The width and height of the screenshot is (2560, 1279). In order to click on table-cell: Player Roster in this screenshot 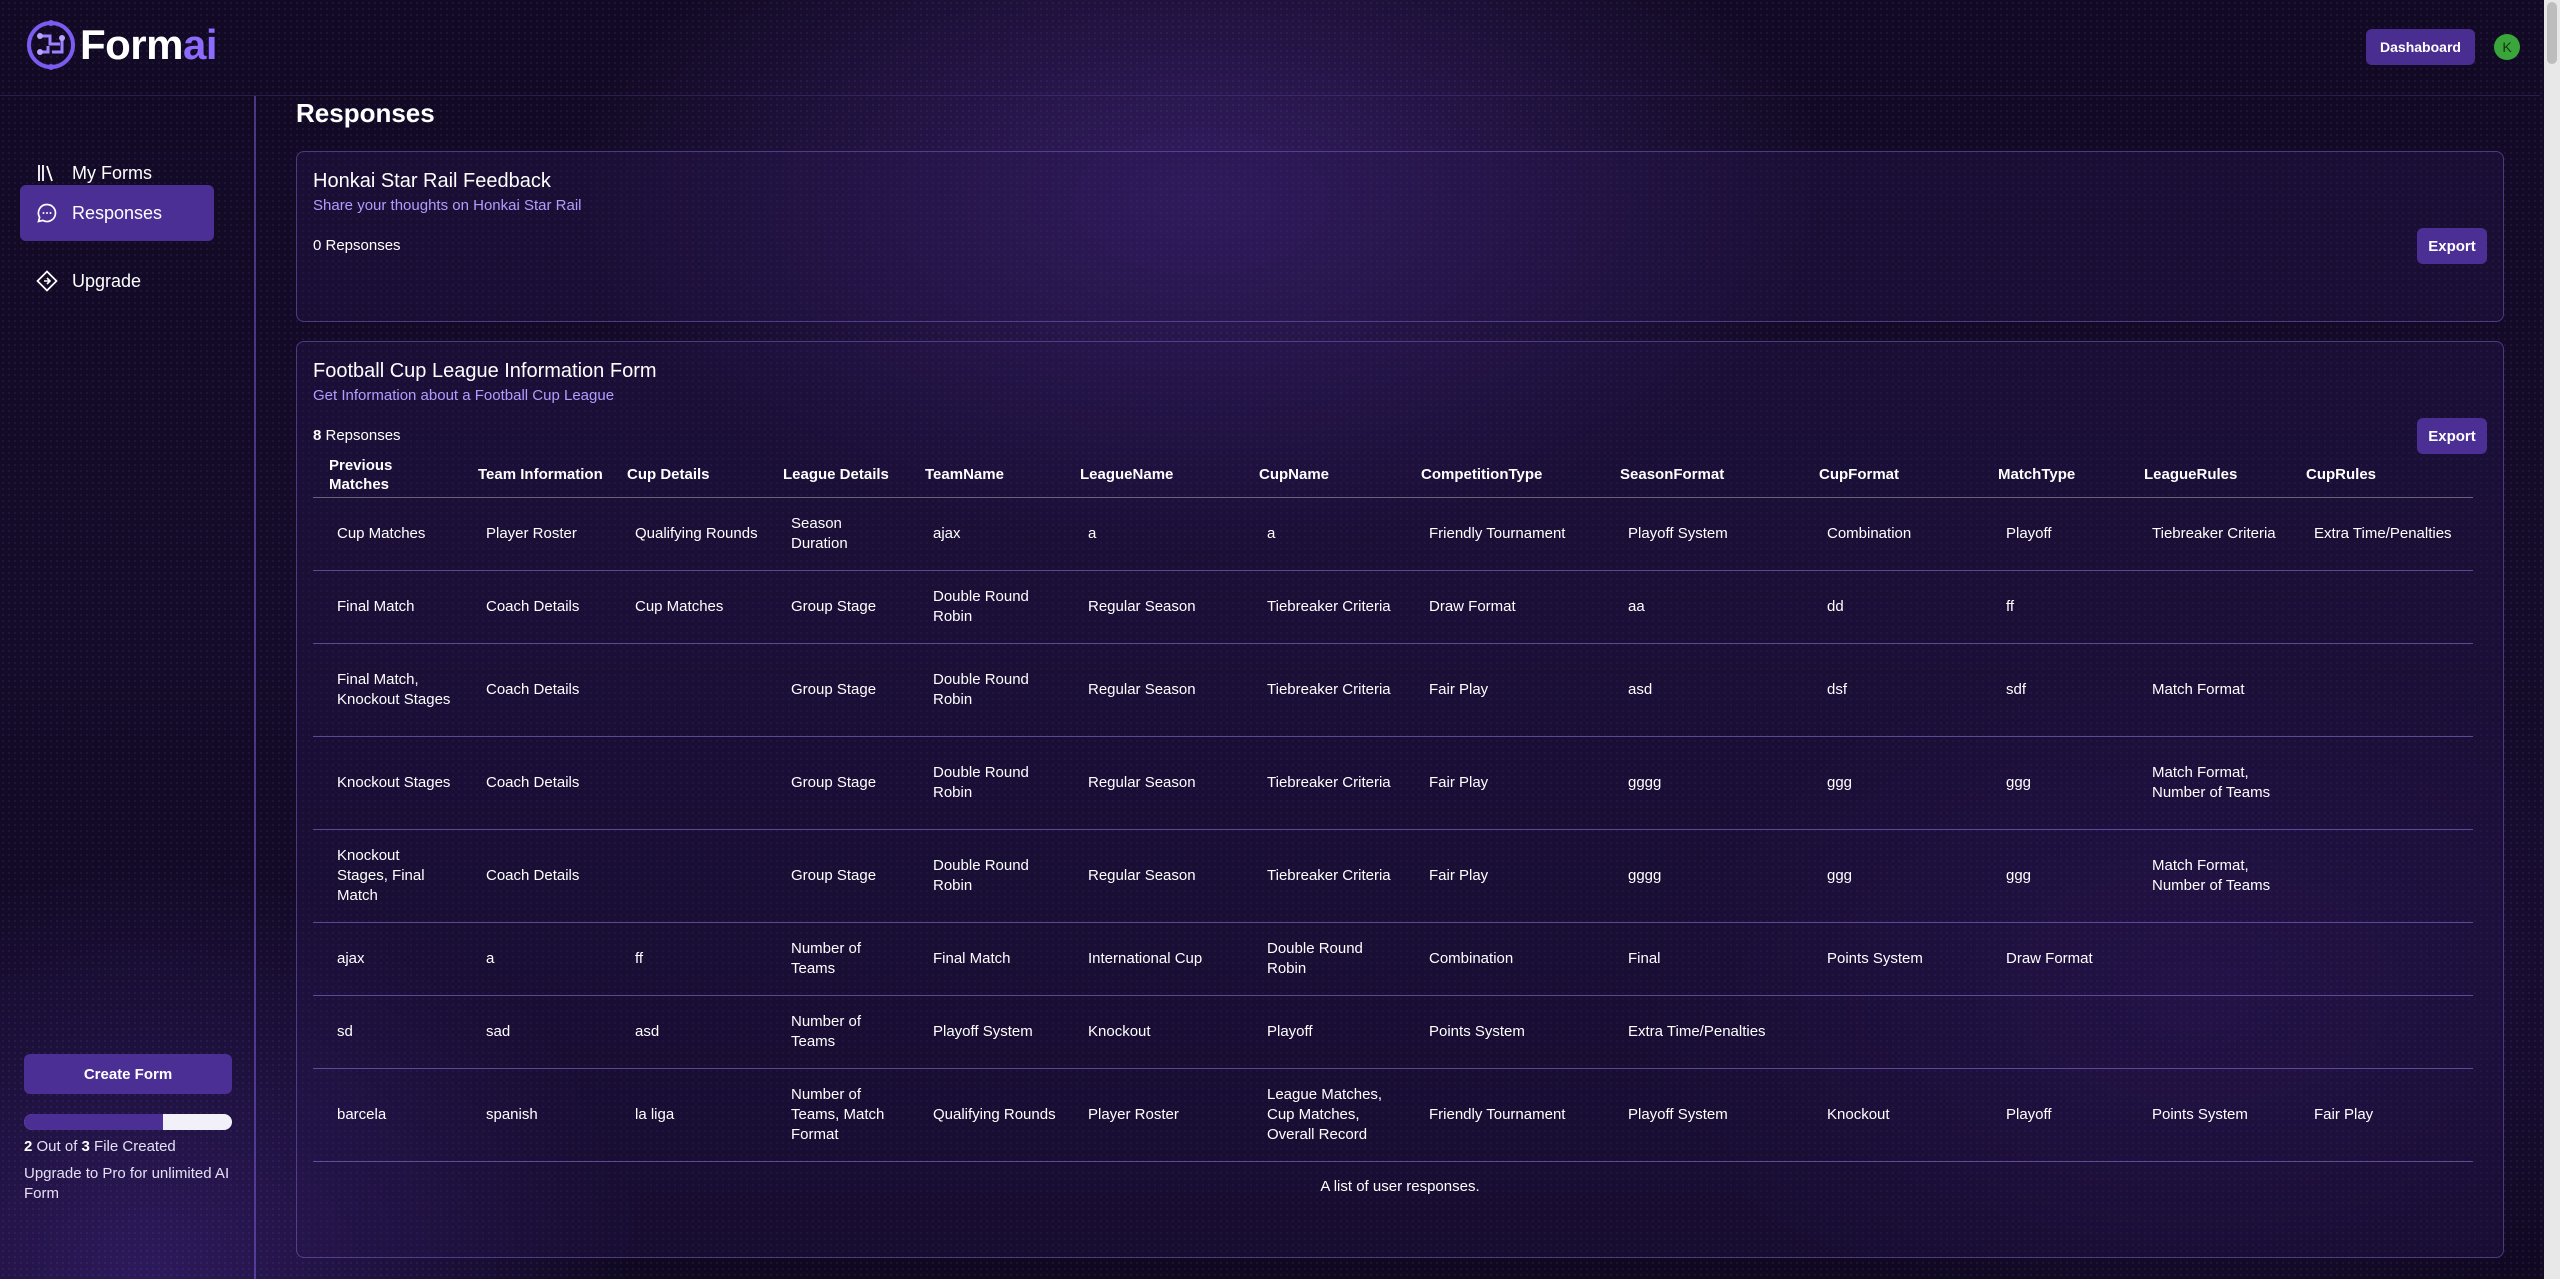, I will do `click(1153, 1115)`.